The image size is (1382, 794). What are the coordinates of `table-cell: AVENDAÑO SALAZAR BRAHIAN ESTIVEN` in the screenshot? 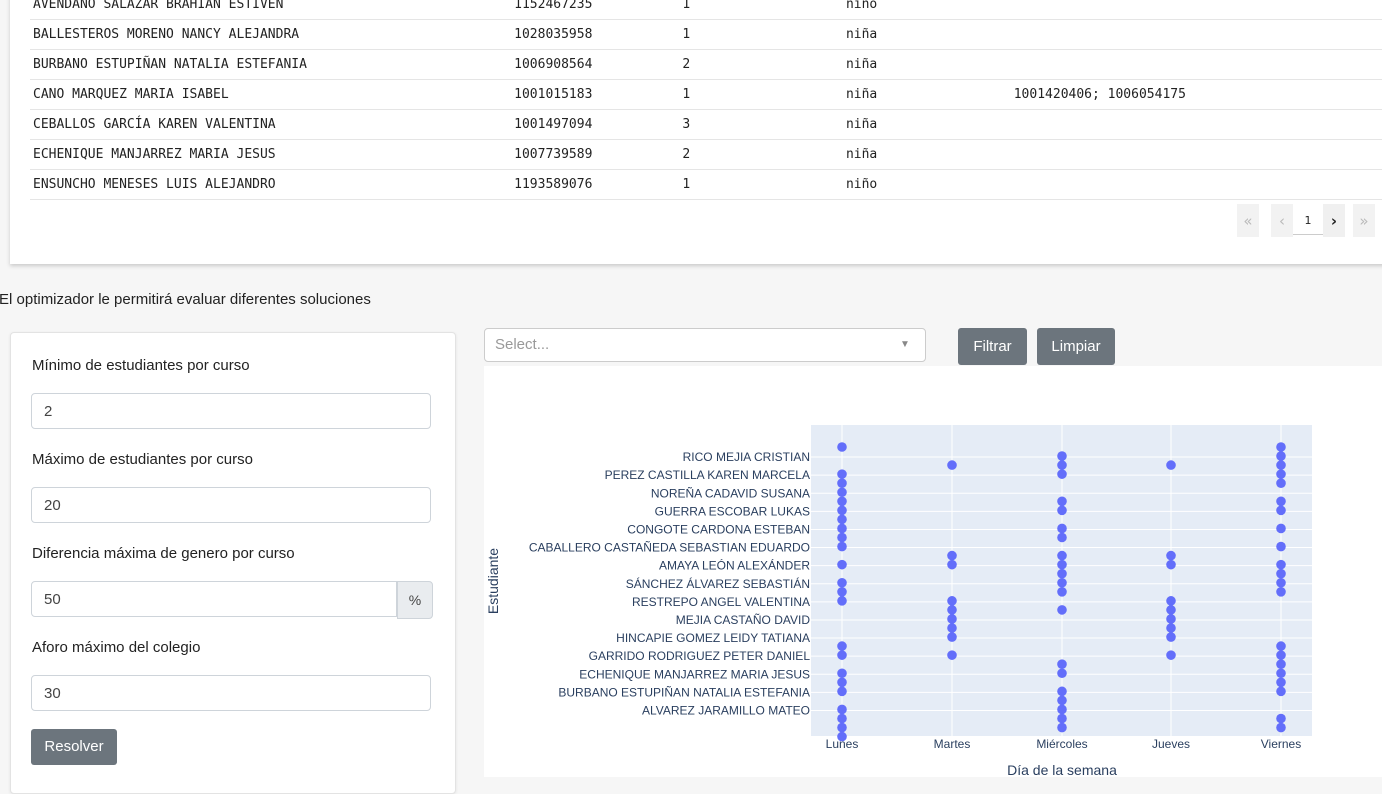 It's located at (271, 10).